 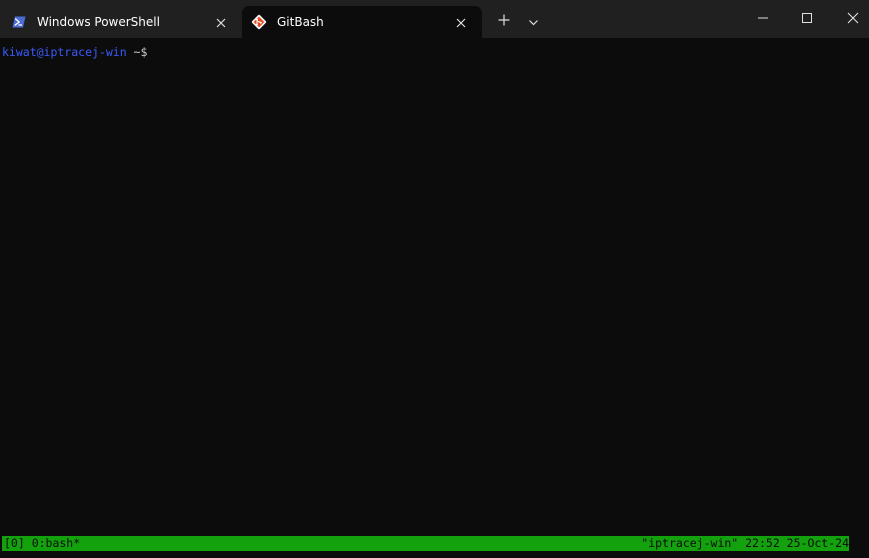 I want to click on chevron-down-icon, so click(x=533, y=20).